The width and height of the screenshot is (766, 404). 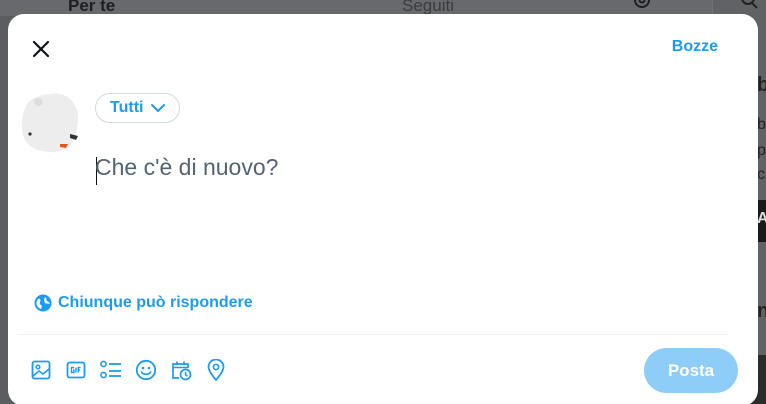 I want to click on background-text: n, so click(x=761, y=311).